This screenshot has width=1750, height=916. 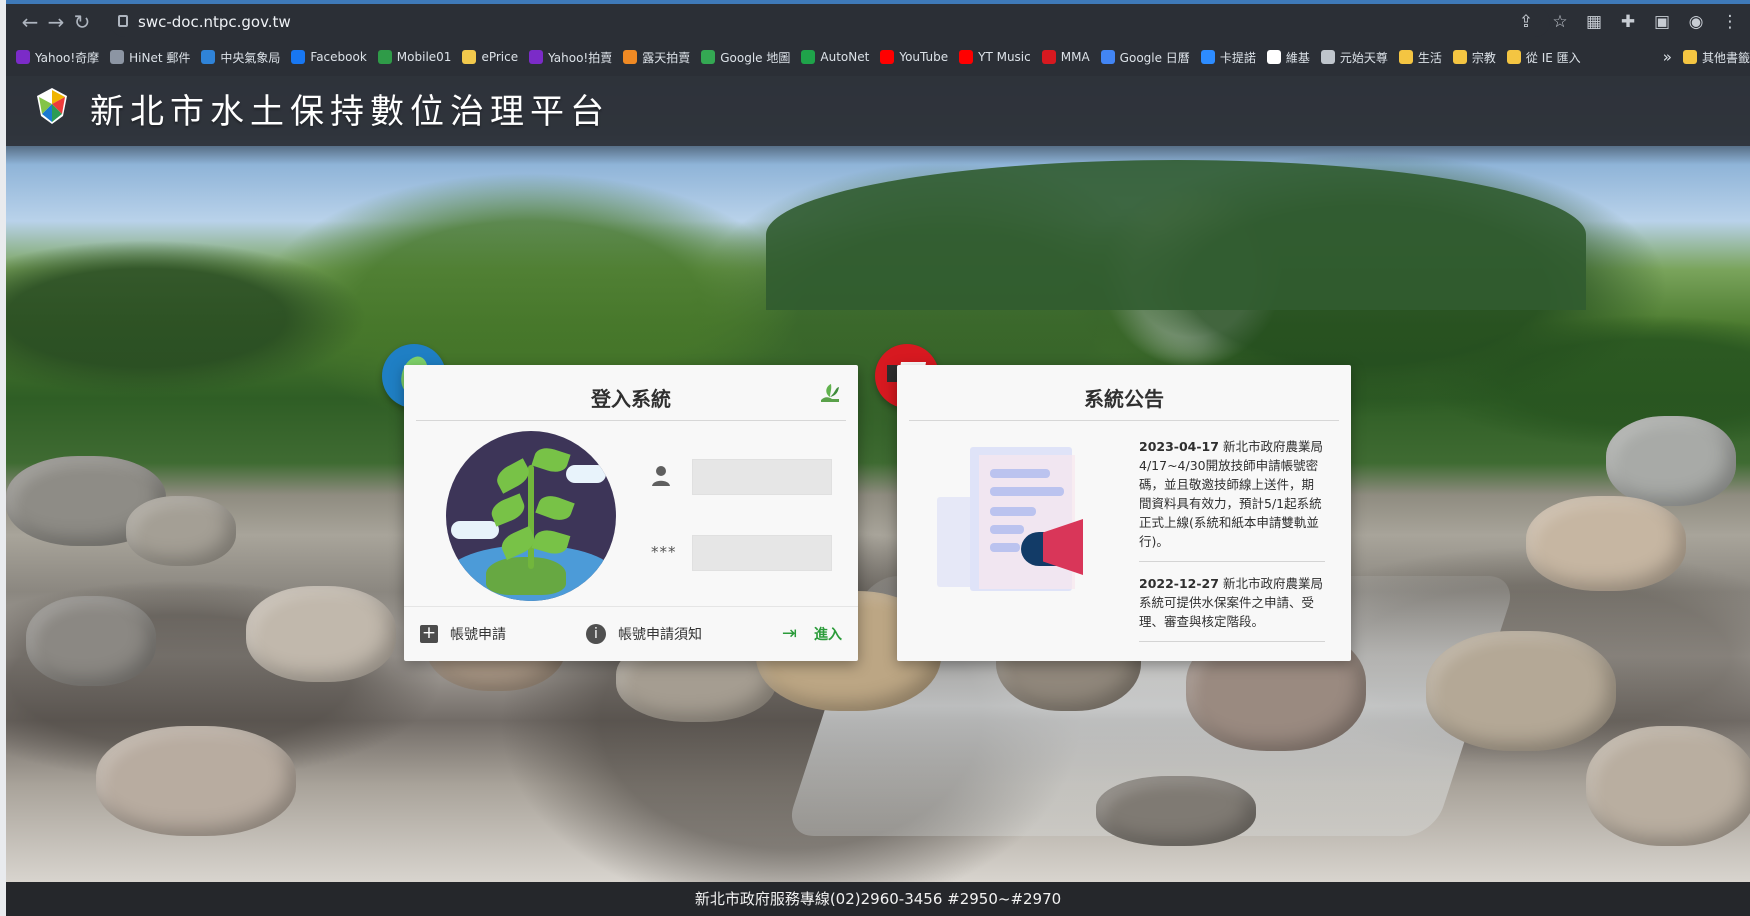 I want to click on profile-icon: ◉, so click(x=1696, y=22).